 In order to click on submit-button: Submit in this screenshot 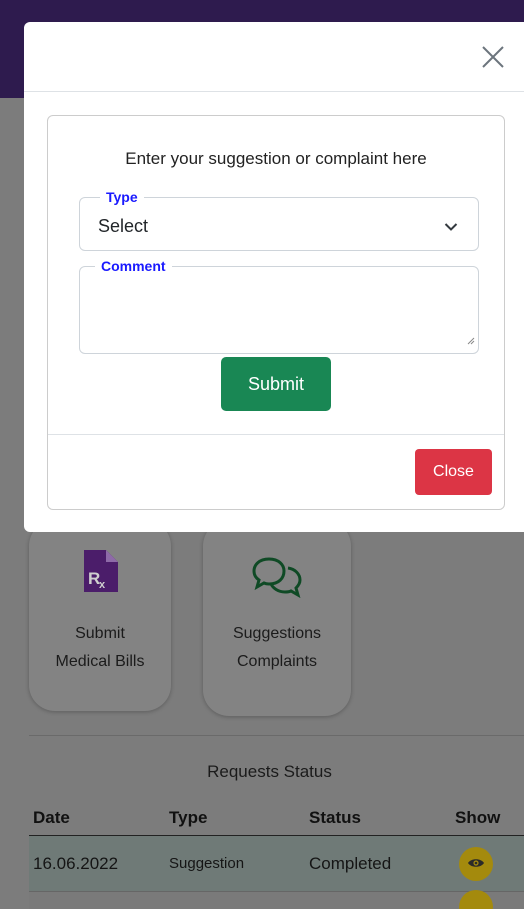, I will do `click(276, 384)`.